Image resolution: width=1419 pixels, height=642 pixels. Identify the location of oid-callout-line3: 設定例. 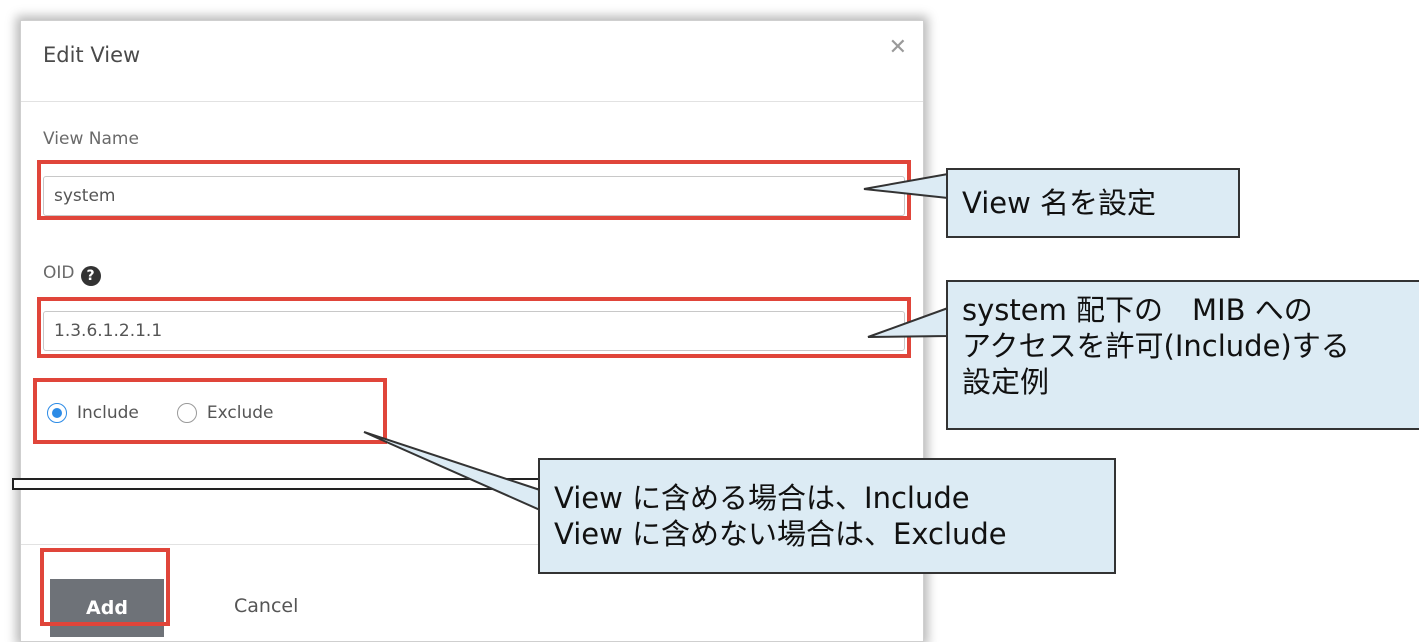
(1006, 382).